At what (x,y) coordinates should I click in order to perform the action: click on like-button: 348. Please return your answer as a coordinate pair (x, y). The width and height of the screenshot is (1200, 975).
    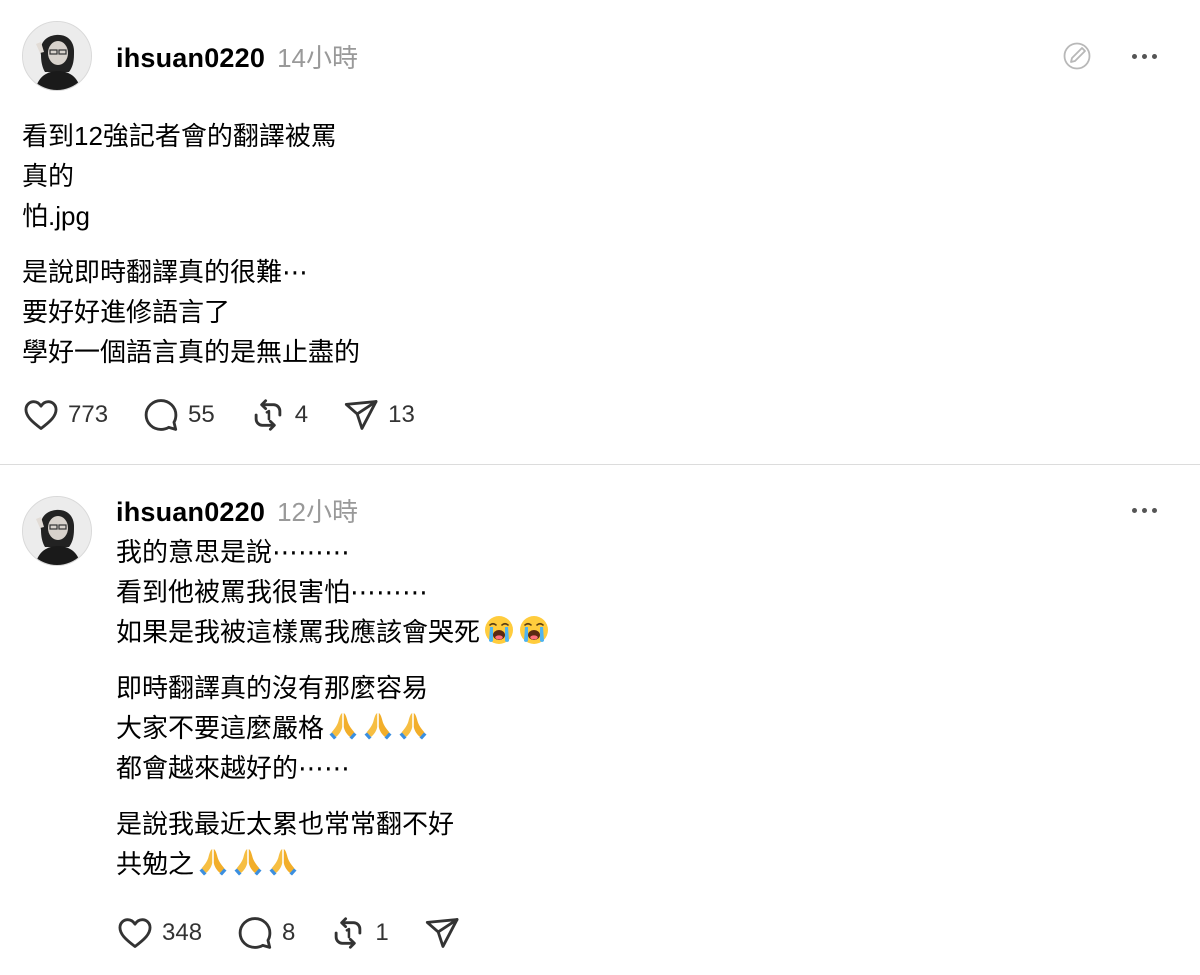
    Looking at the image, I should click on (159, 933).